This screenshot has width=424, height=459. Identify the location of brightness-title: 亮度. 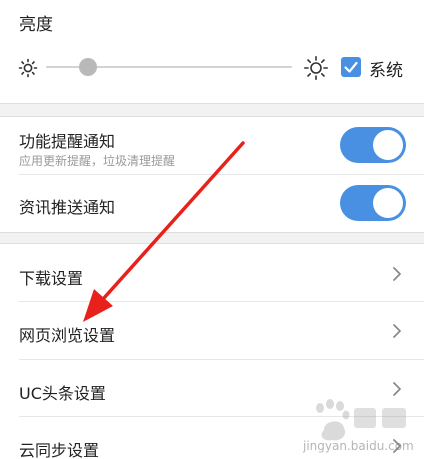
(36, 25).